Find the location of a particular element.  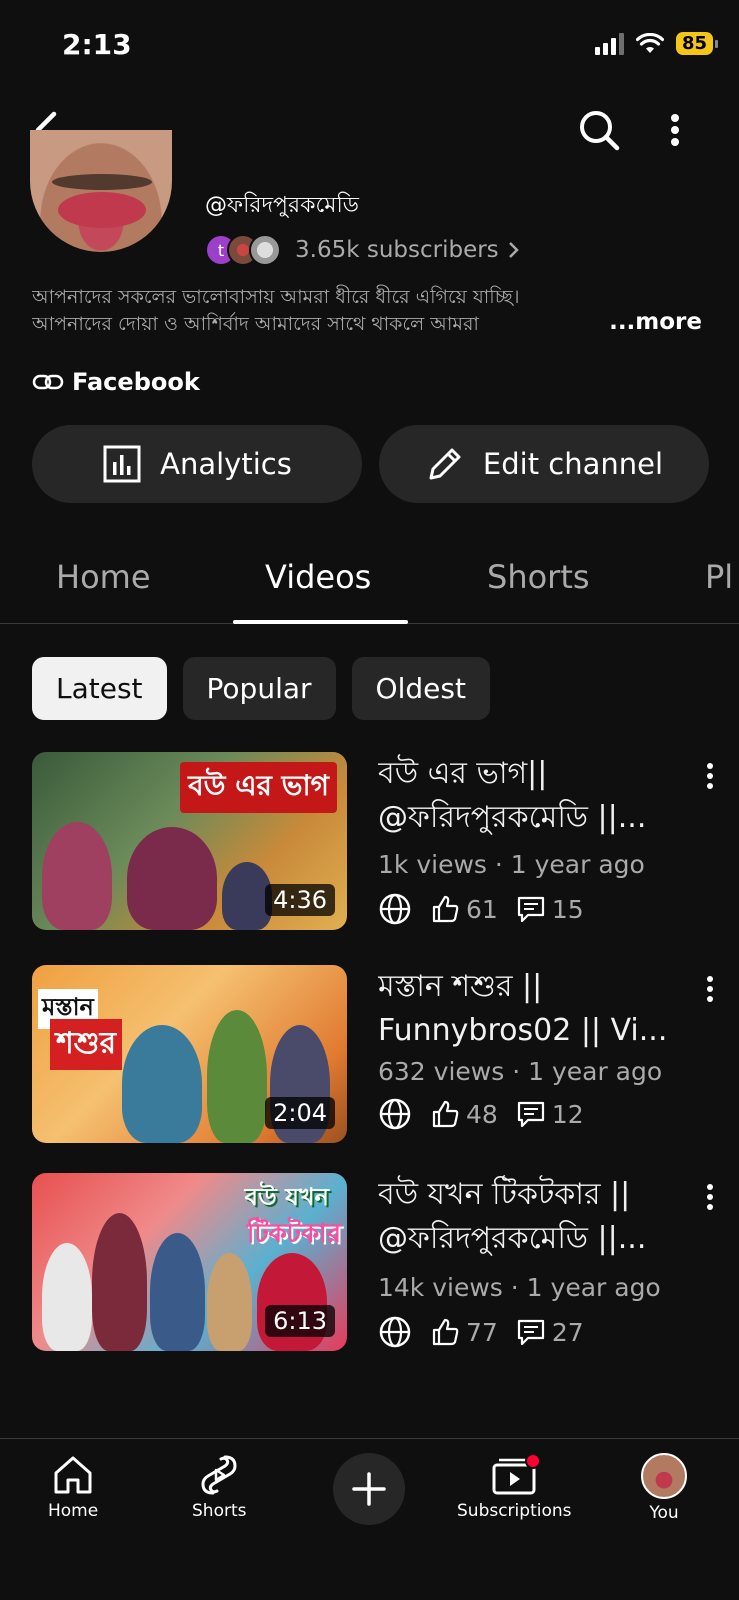

nav-home-label: Home is located at coordinates (73, 1511).